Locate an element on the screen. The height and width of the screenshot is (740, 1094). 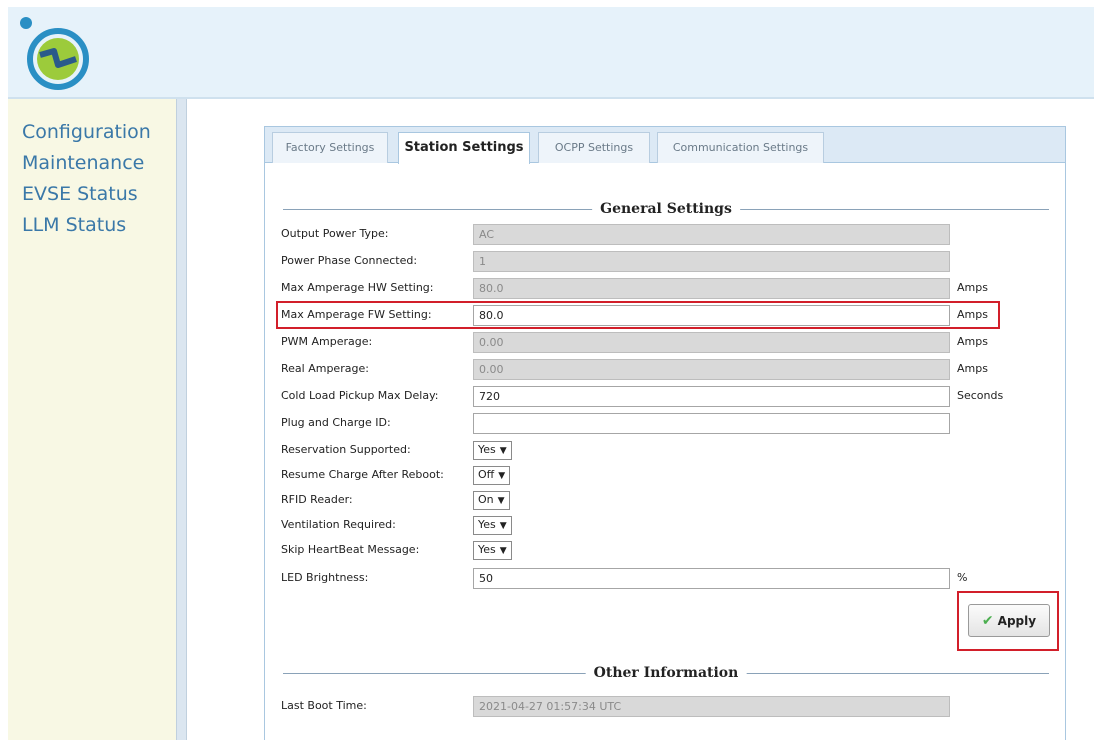
sidebar-splitter is located at coordinates (181, 419).